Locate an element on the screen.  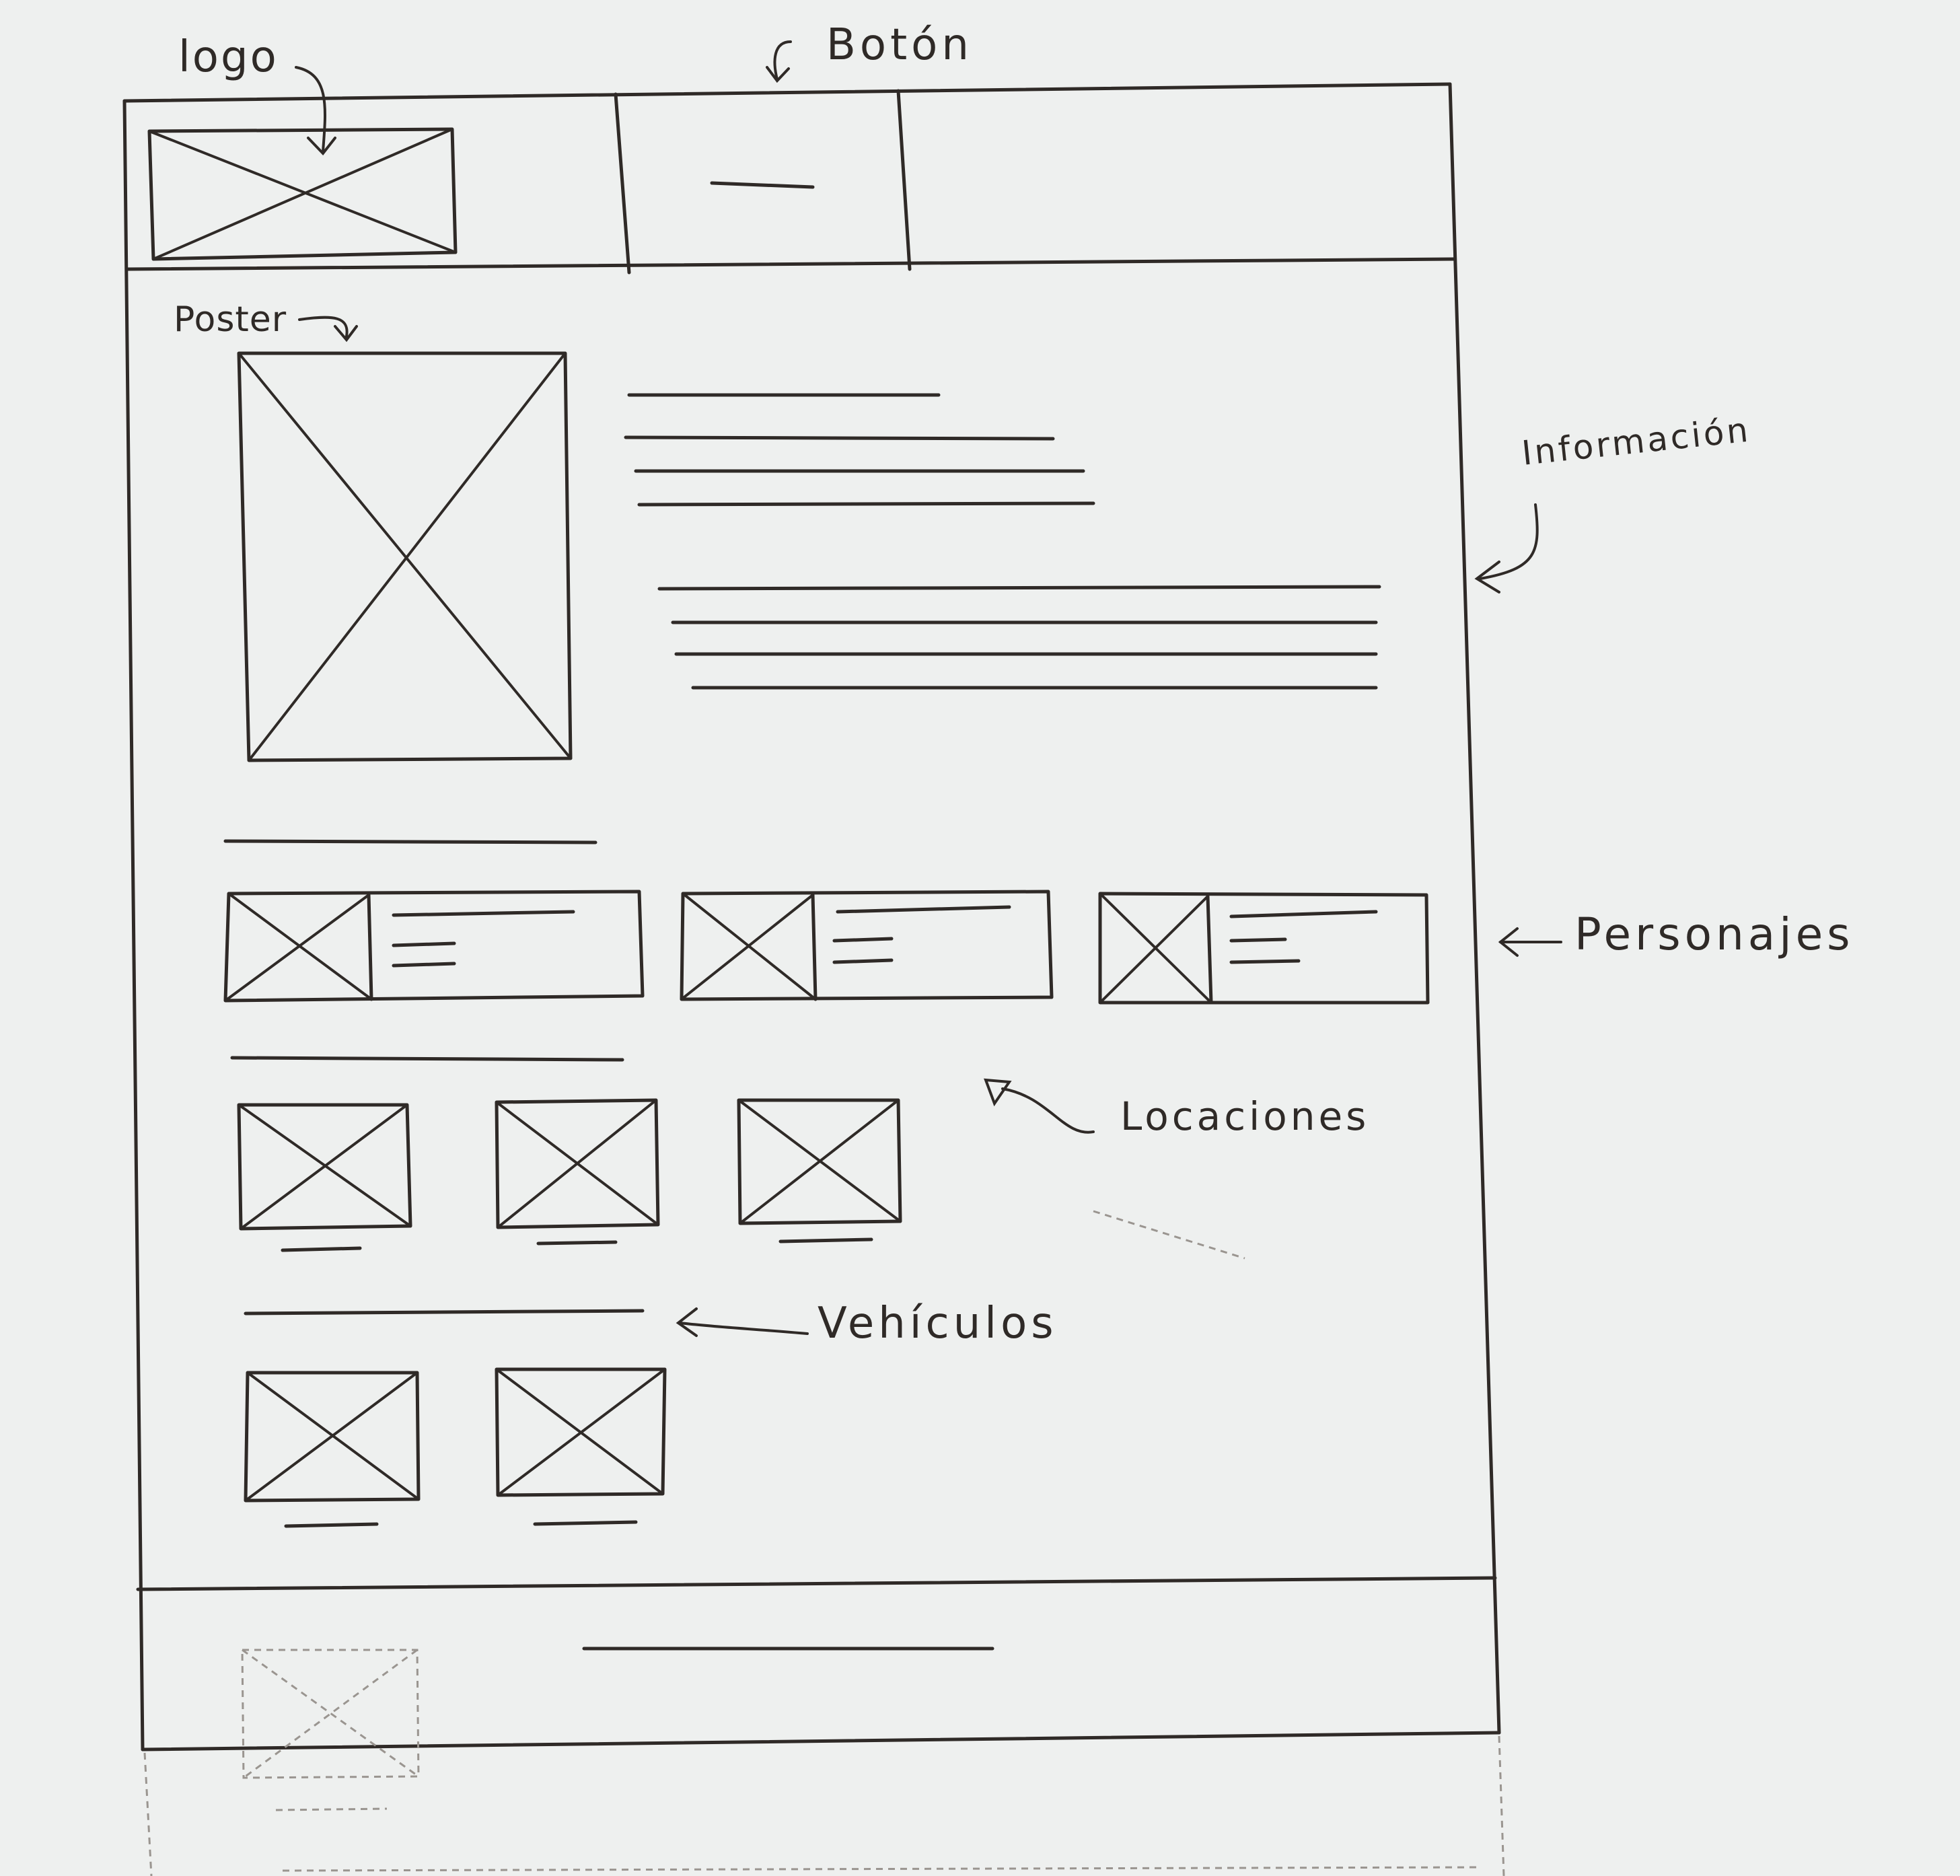
locaciones-annotation: Locaciones is located at coordinates (1245, 1116).